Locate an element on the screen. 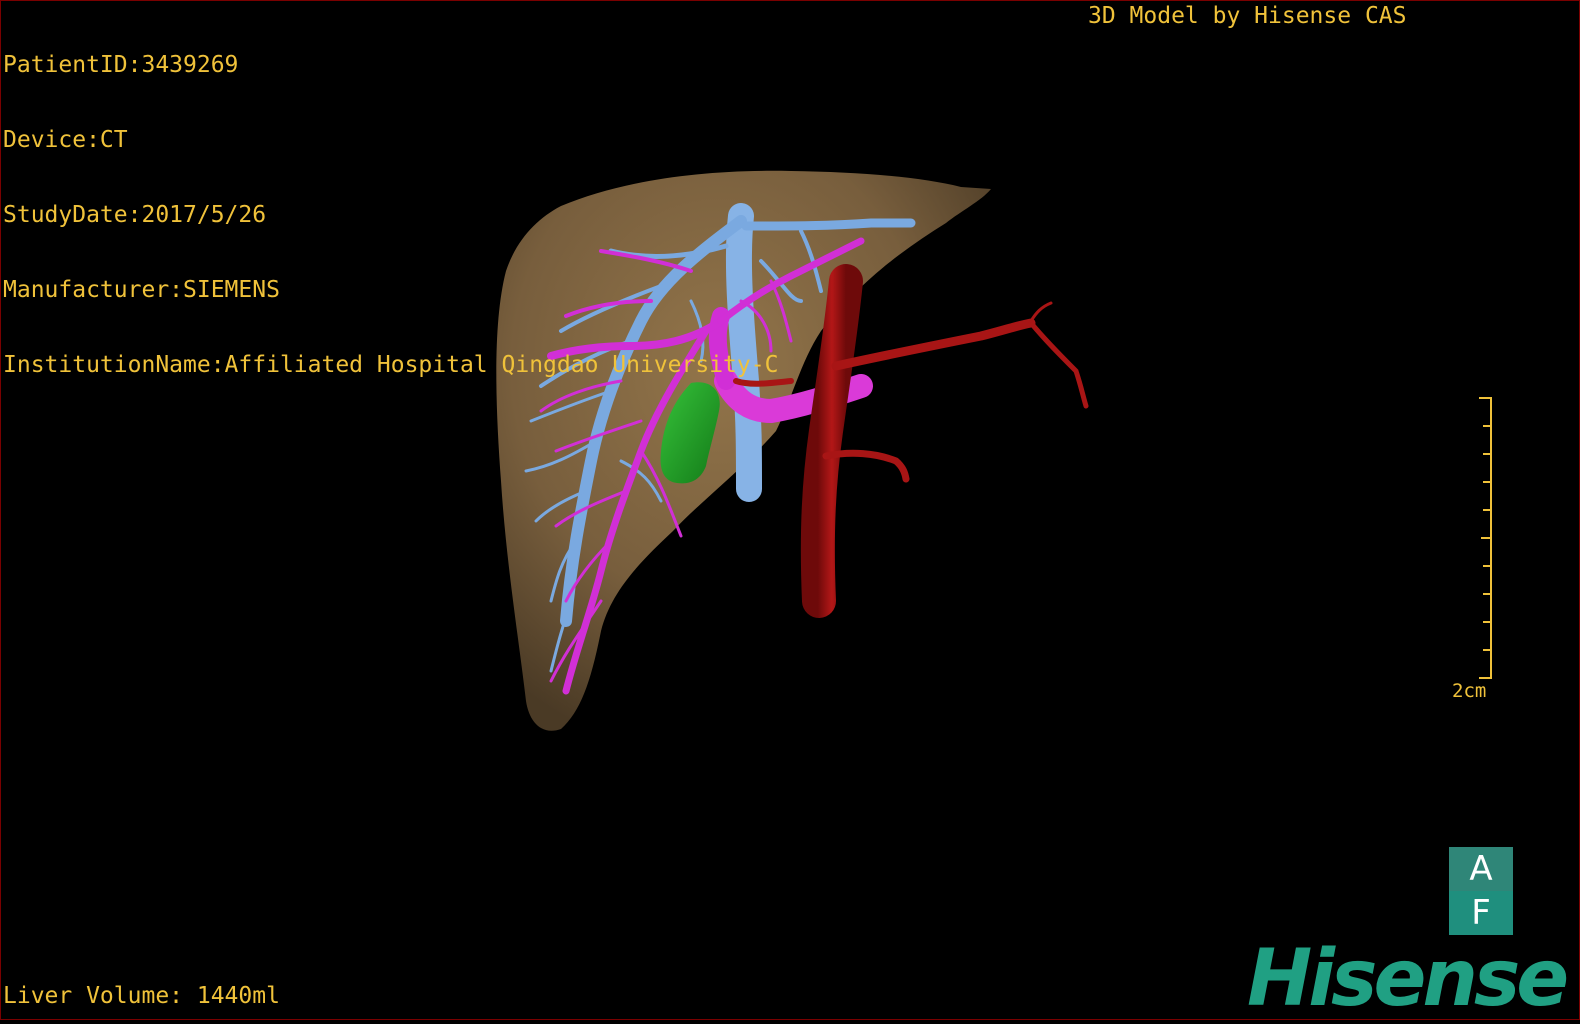 The height and width of the screenshot is (1024, 1580). model-credit-text: 3D Model by Hisense CAS is located at coordinates (1247, 16).